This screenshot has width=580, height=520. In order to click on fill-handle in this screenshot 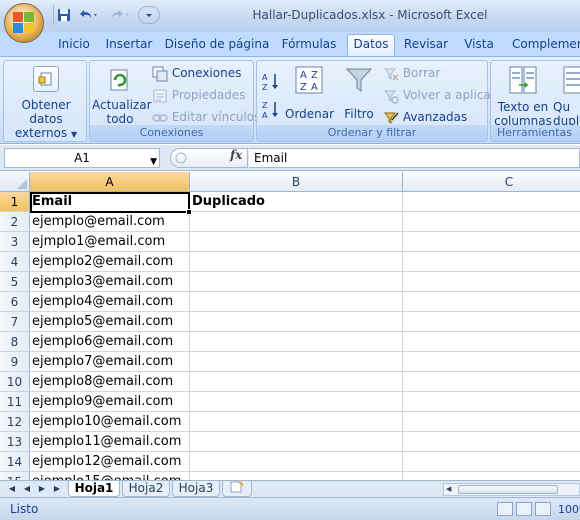, I will do `click(189, 212)`.